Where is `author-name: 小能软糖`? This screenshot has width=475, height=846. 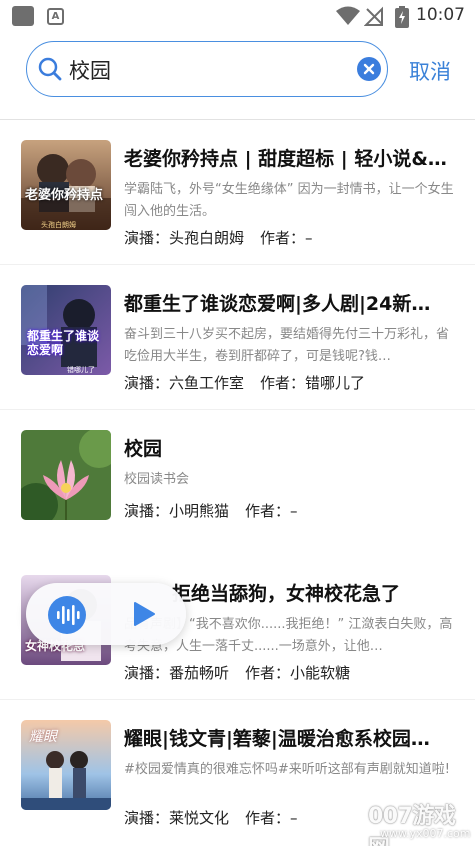 author-name: 小能软糖 is located at coordinates (320, 673).